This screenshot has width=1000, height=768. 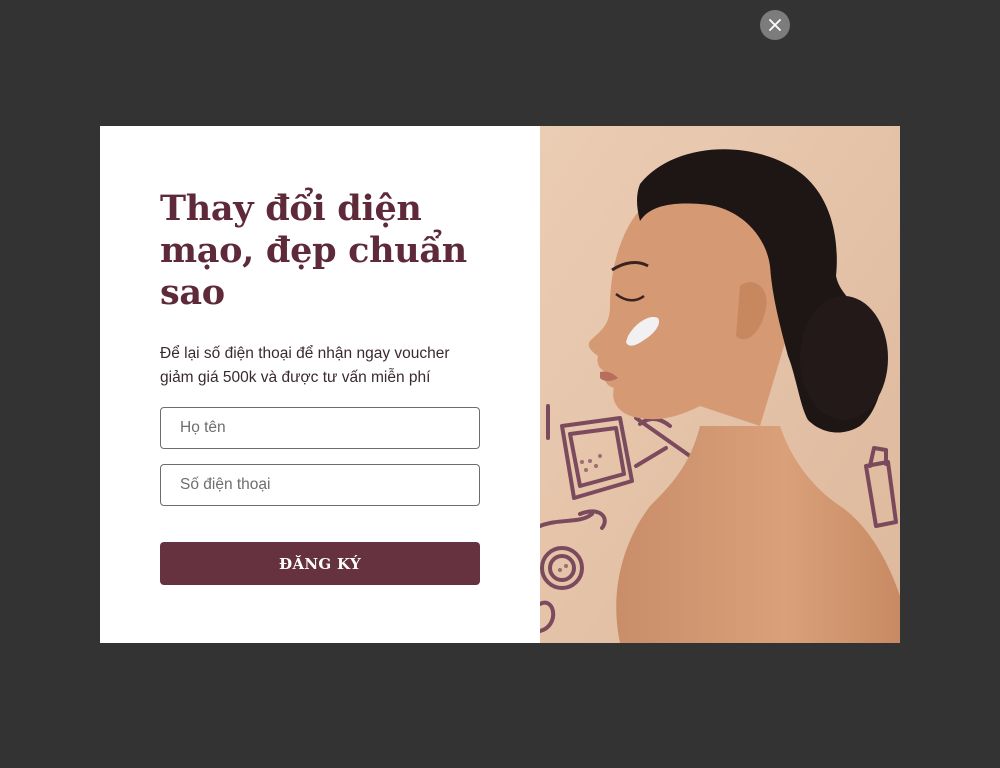 What do you see at coordinates (320, 563) in the screenshot?
I see `register-button: ĐĂNG KÝ` at bounding box center [320, 563].